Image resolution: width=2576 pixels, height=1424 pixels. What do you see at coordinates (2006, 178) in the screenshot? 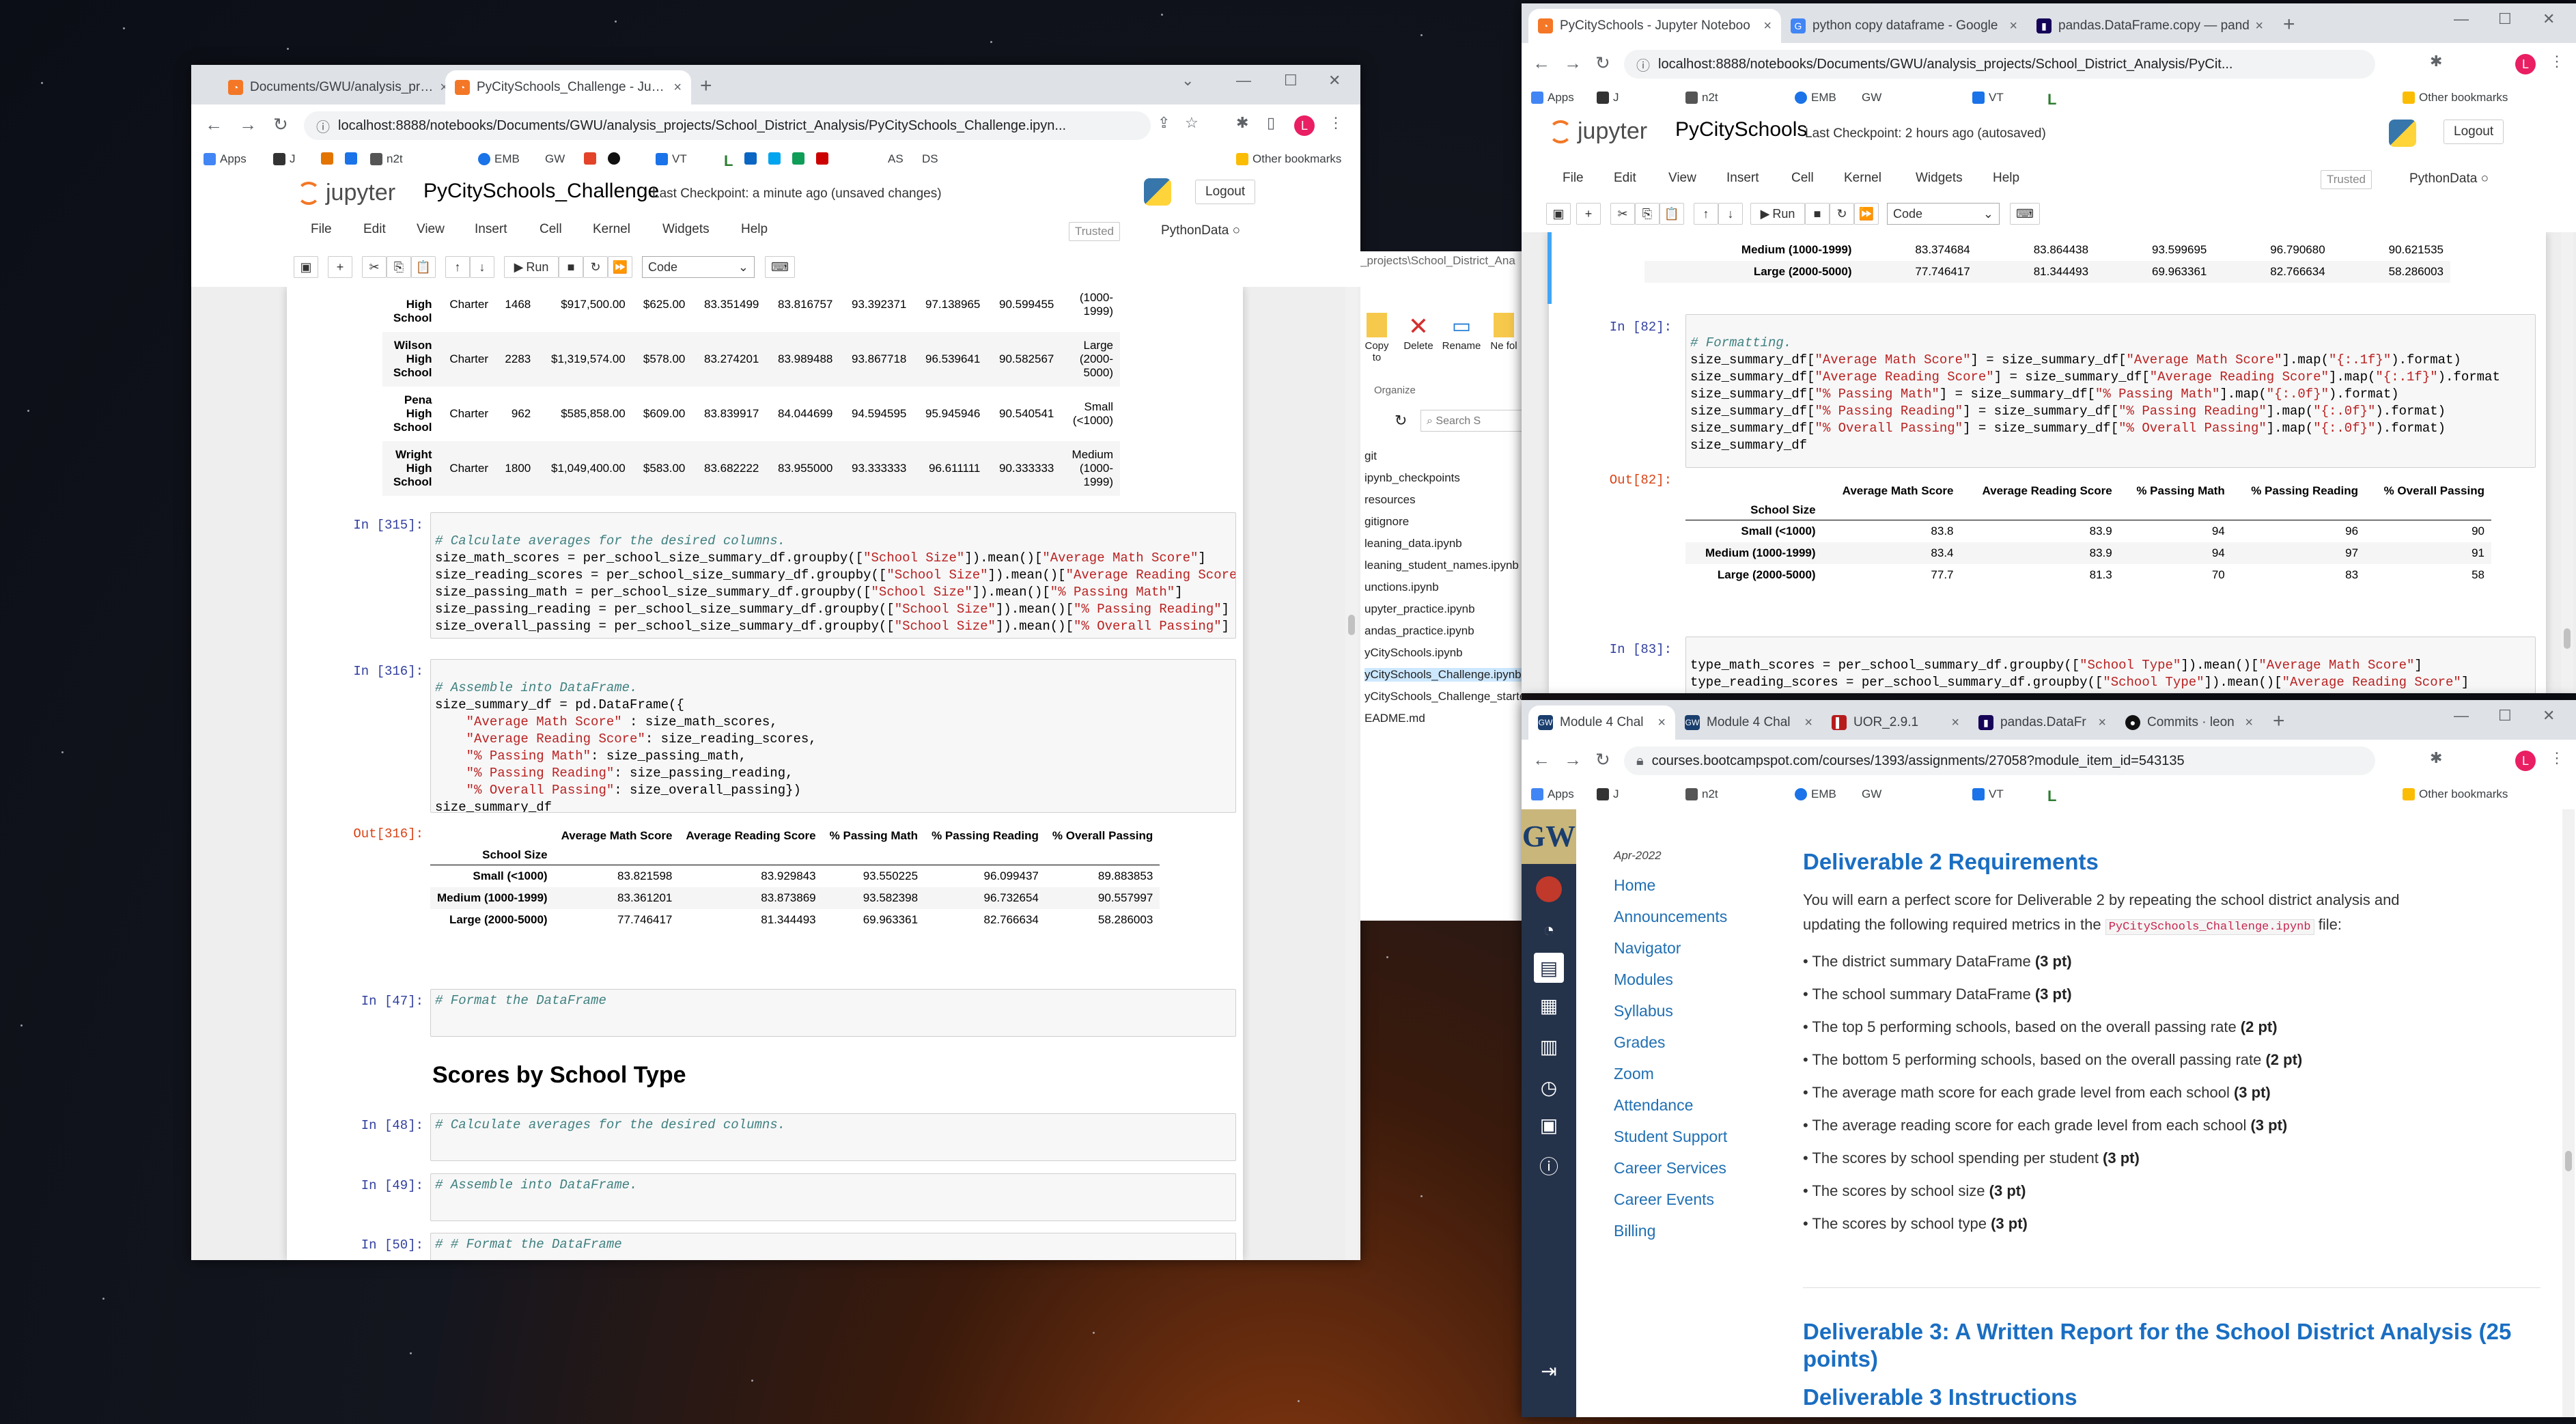
I see `menu-help: Help` at bounding box center [2006, 178].